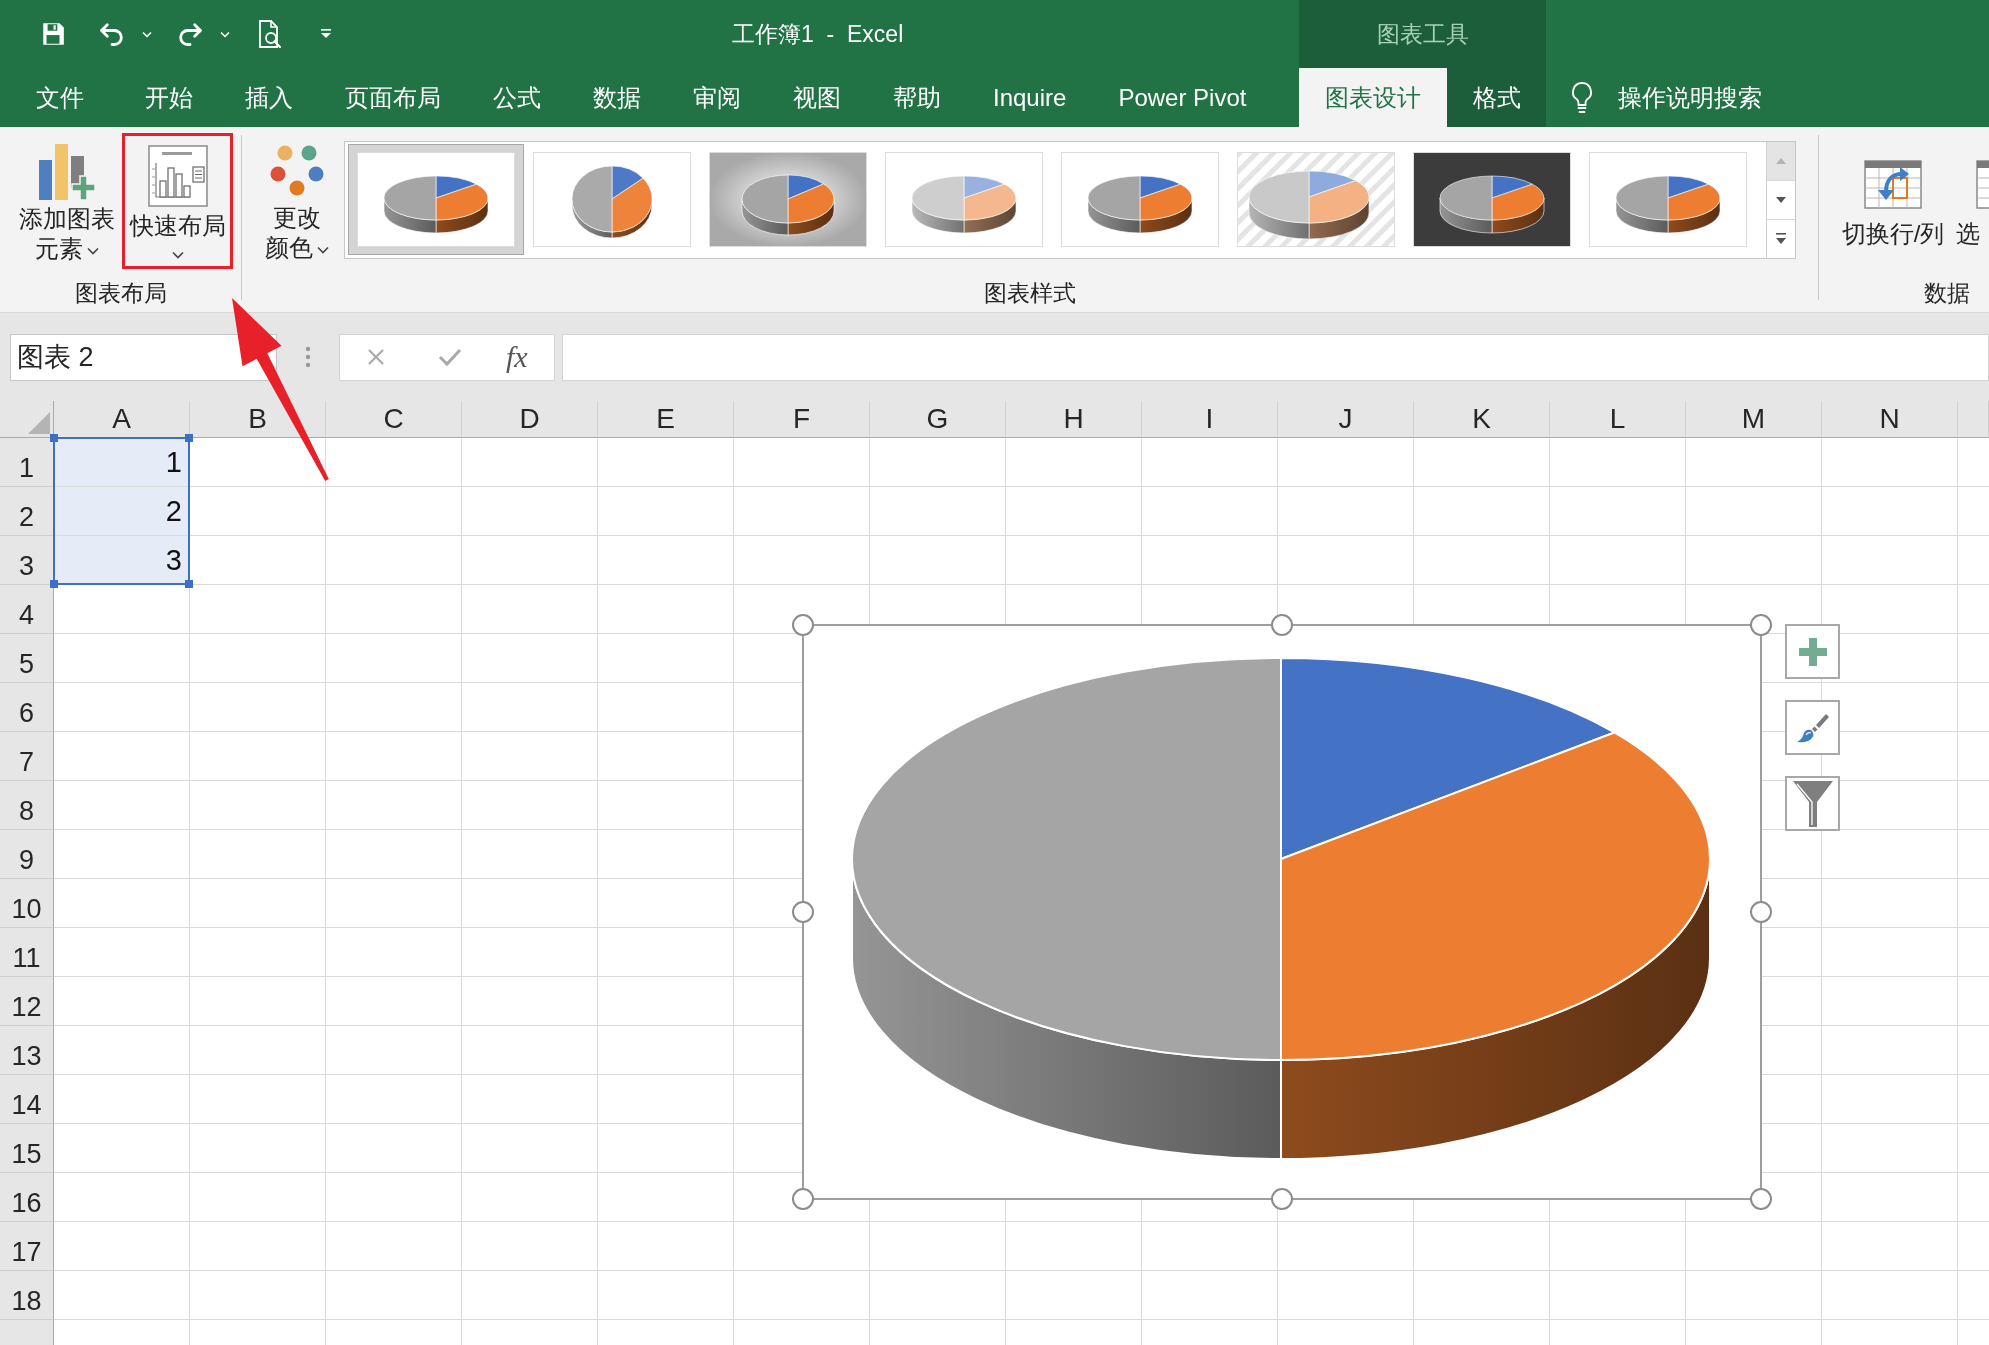 Image resolution: width=1989 pixels, height=1345 pixels. I want to click on expand-icon, so click(1781, 239).